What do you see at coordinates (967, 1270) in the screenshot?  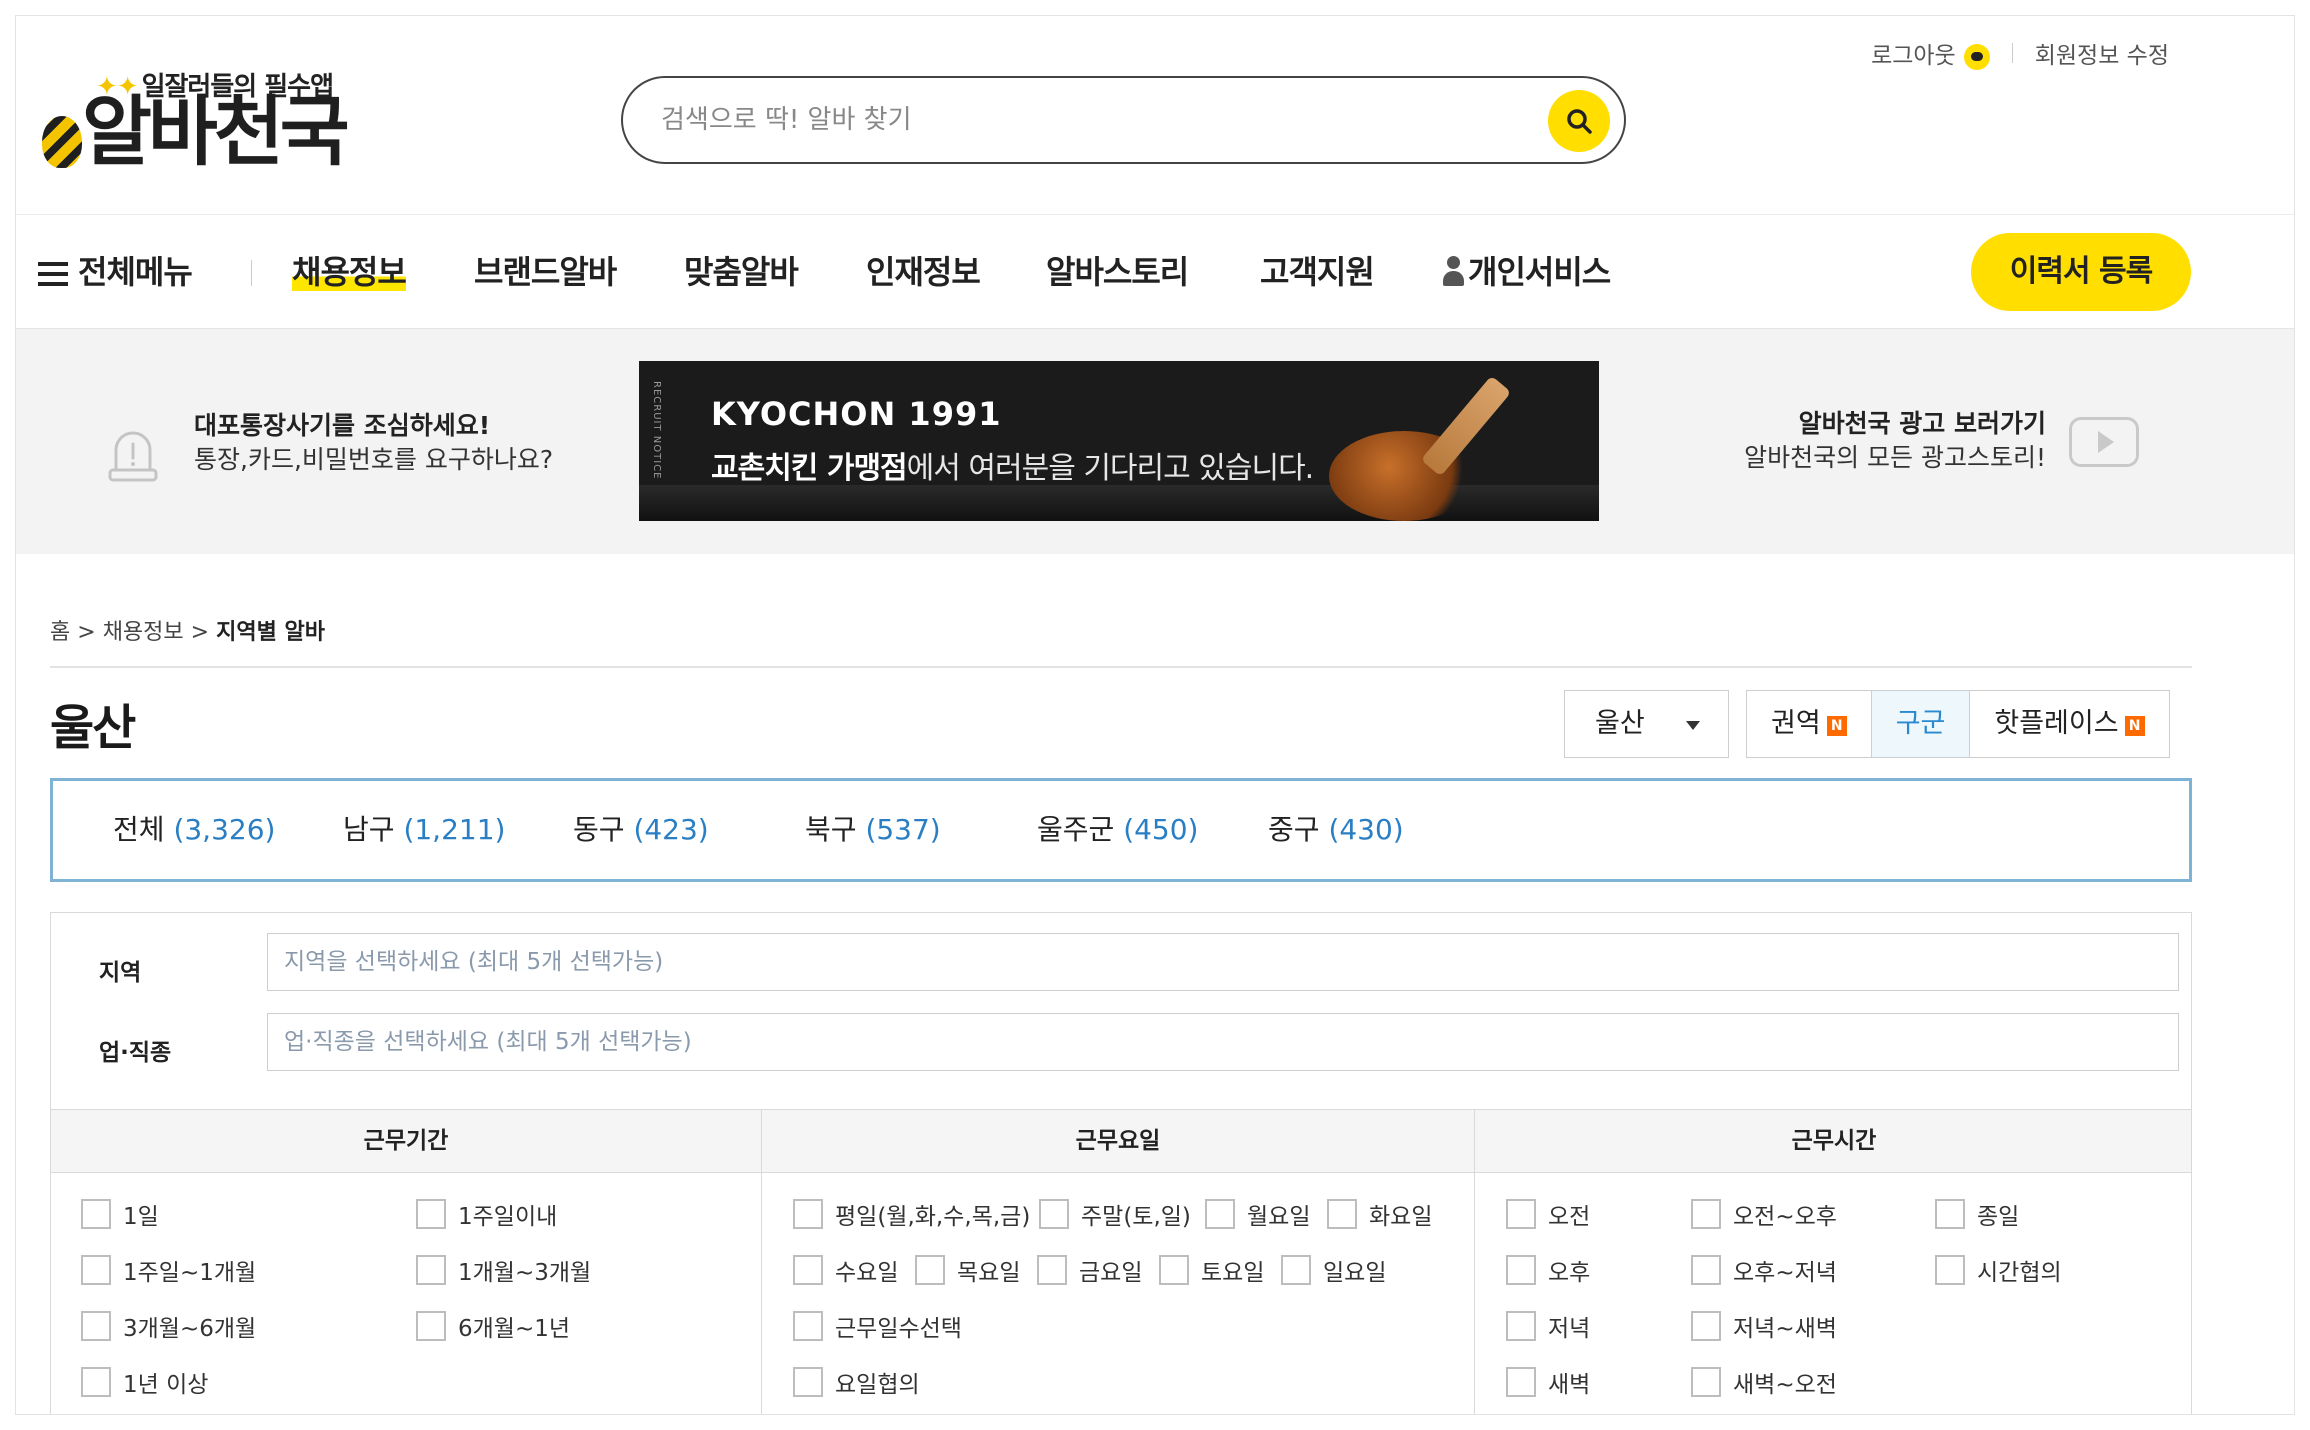 I see `days-option: 목요일` at bounding box center [967, 1270].